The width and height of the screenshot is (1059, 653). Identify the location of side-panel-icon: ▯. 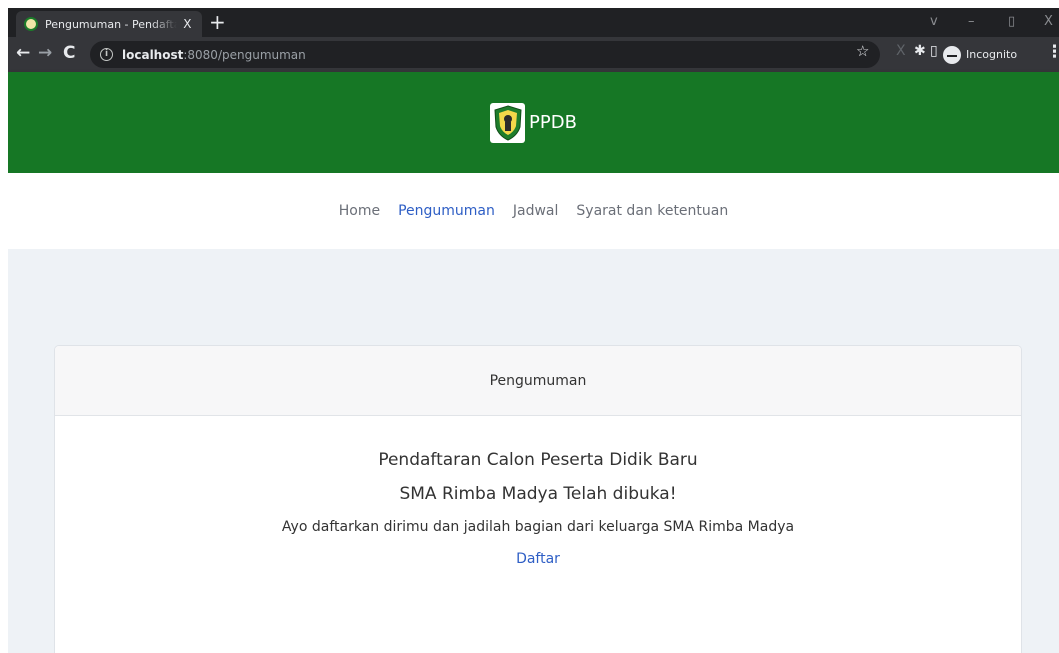
(934, 51).